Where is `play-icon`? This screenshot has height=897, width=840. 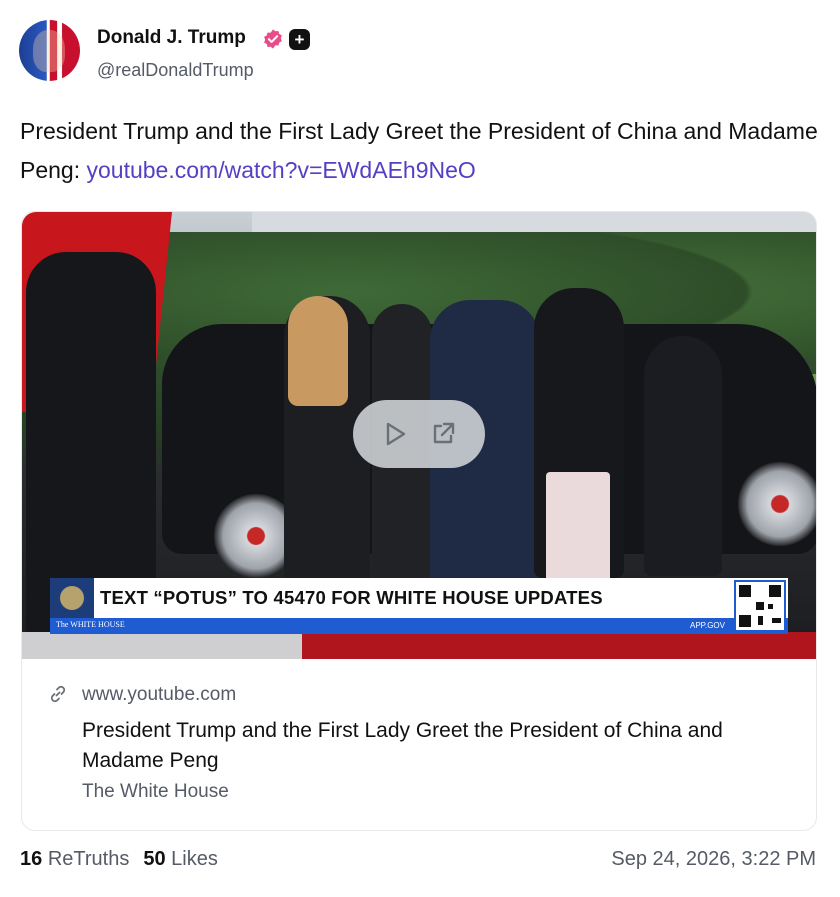
play-icon is located at coordinates (396, 434).